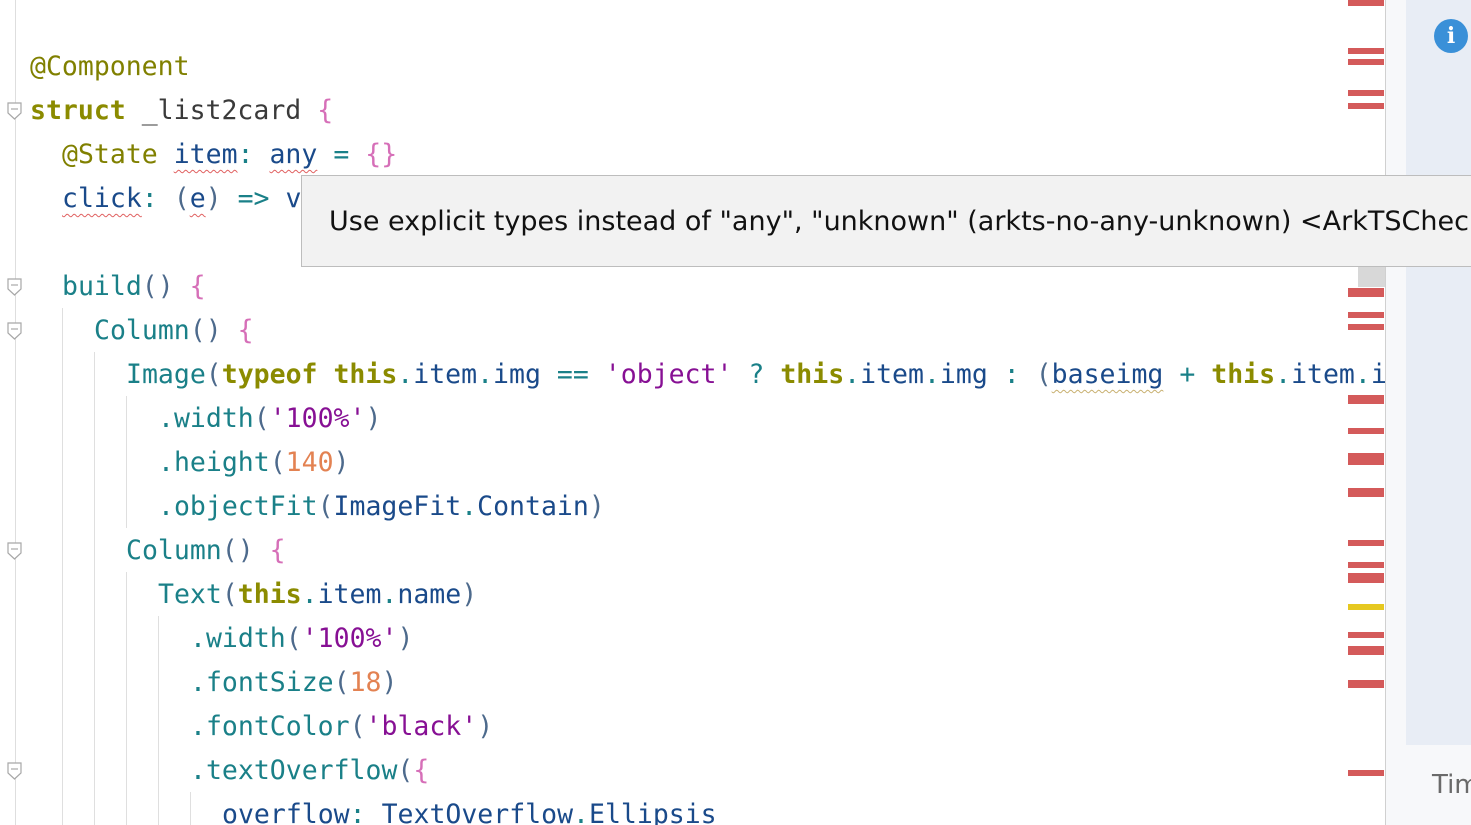 This screenshot has height=825, width=1471. Describe the element at coordinates (1187, 374) in the screenshot. I see `operator: +` at that location.